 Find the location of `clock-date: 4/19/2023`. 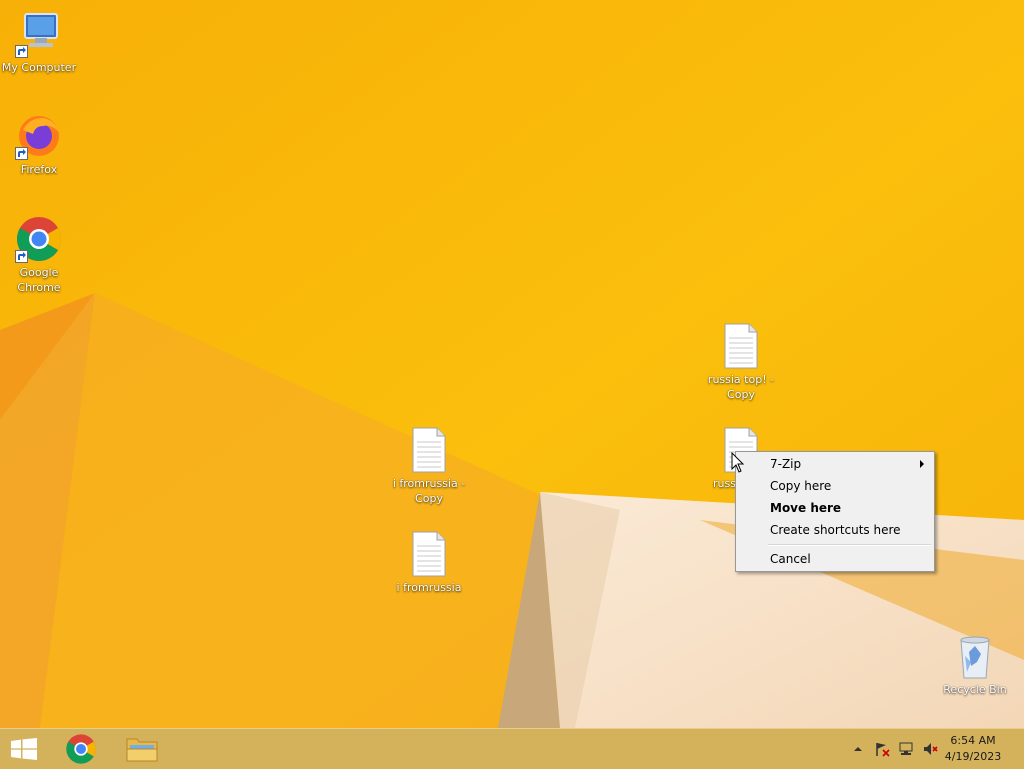

clock-date: 4/19/2023 is located at coordinates (973, 756).